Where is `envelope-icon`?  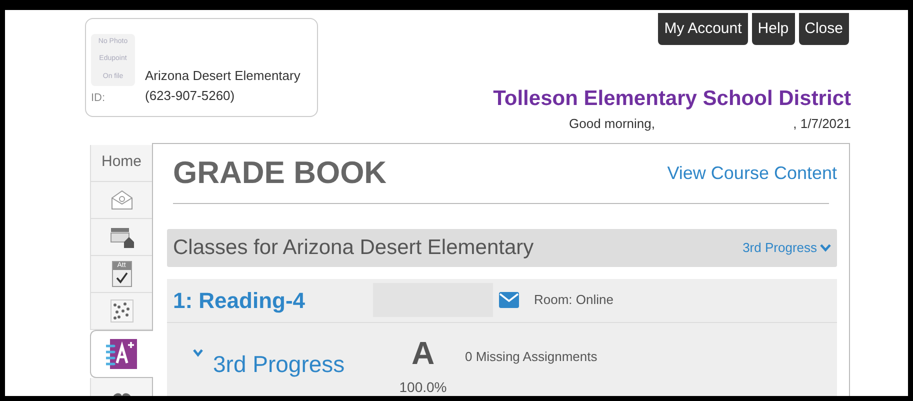 envelope-icon is located at coordinates (122, 200).